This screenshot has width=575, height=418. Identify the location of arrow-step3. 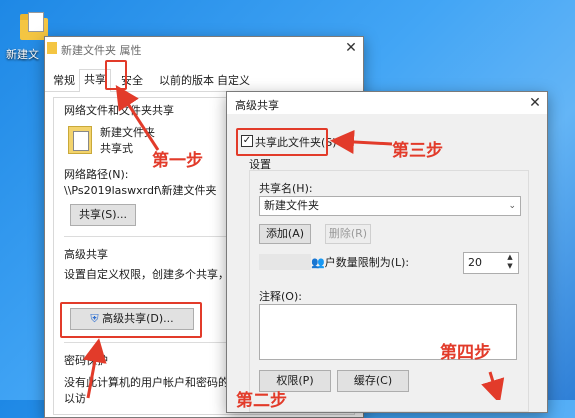
(361, 141).